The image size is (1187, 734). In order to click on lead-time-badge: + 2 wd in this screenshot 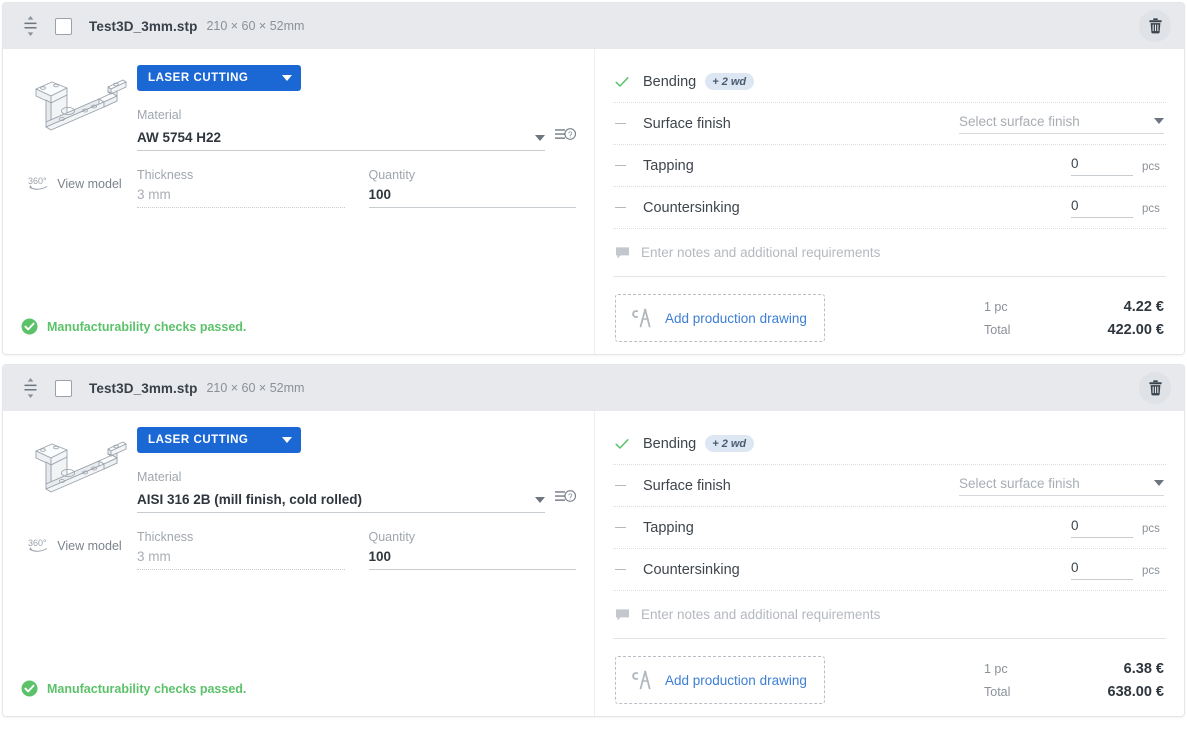, I will do `click(730, 443)`.